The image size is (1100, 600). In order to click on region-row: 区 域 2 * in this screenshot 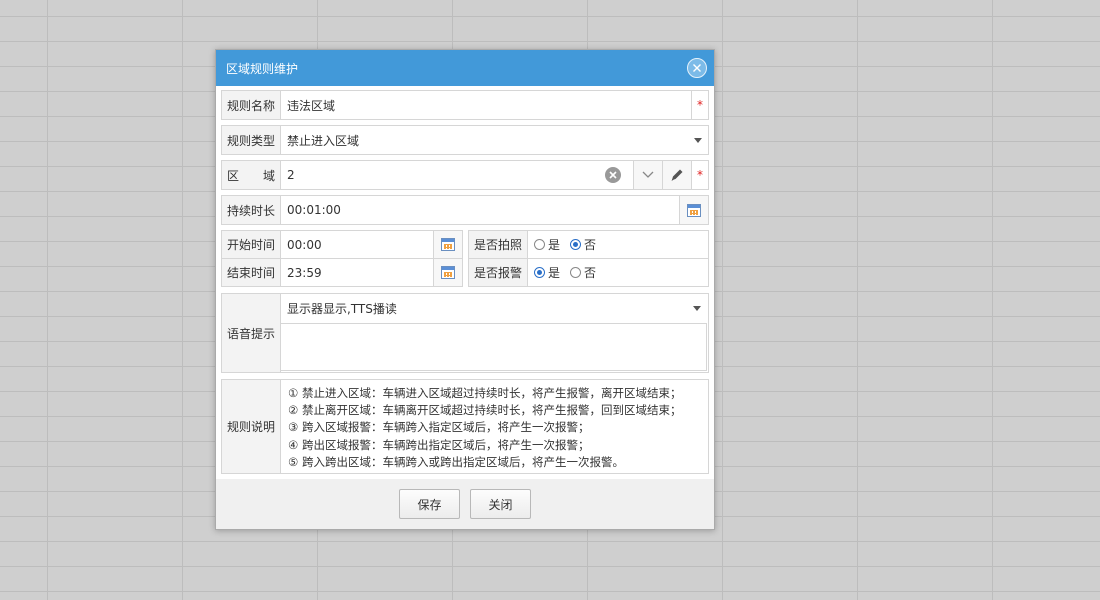, I will do `click(465, 175)`.